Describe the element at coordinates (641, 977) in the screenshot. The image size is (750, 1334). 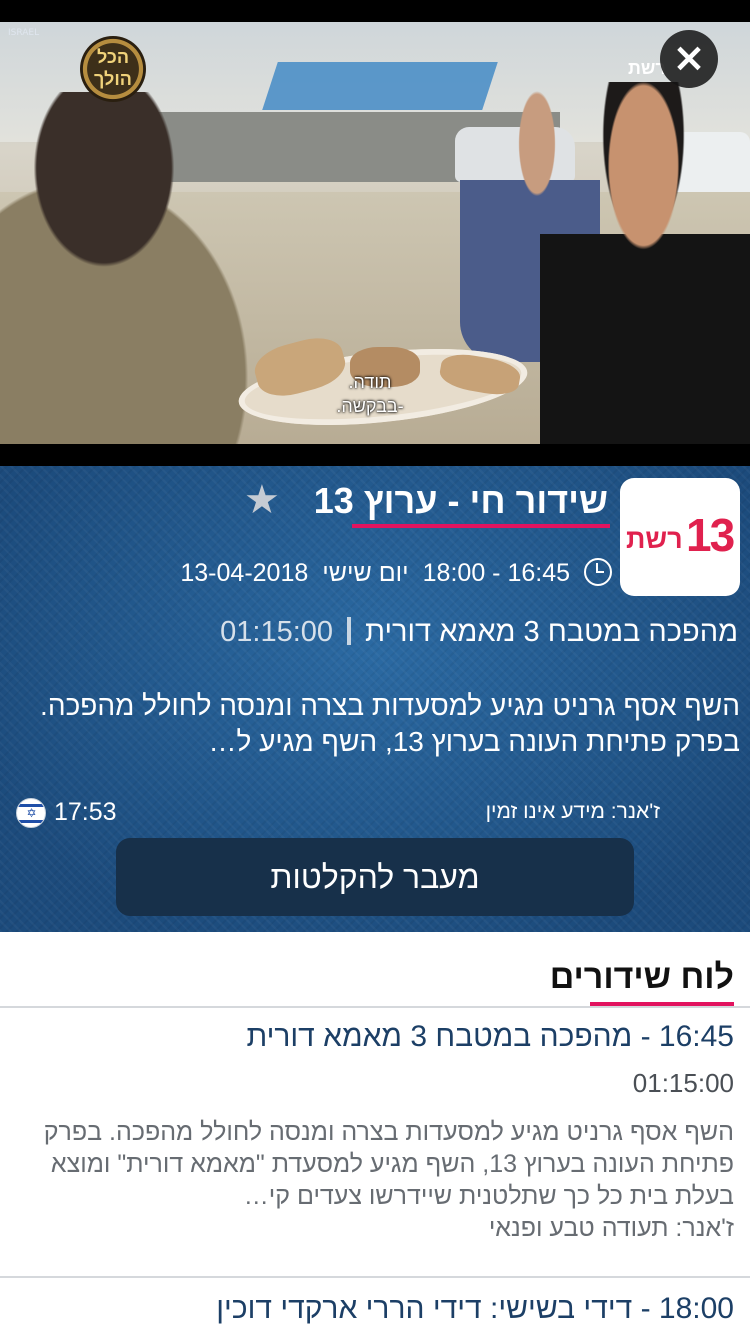
I see `schedule-heading: לוח שידורים` at that location.